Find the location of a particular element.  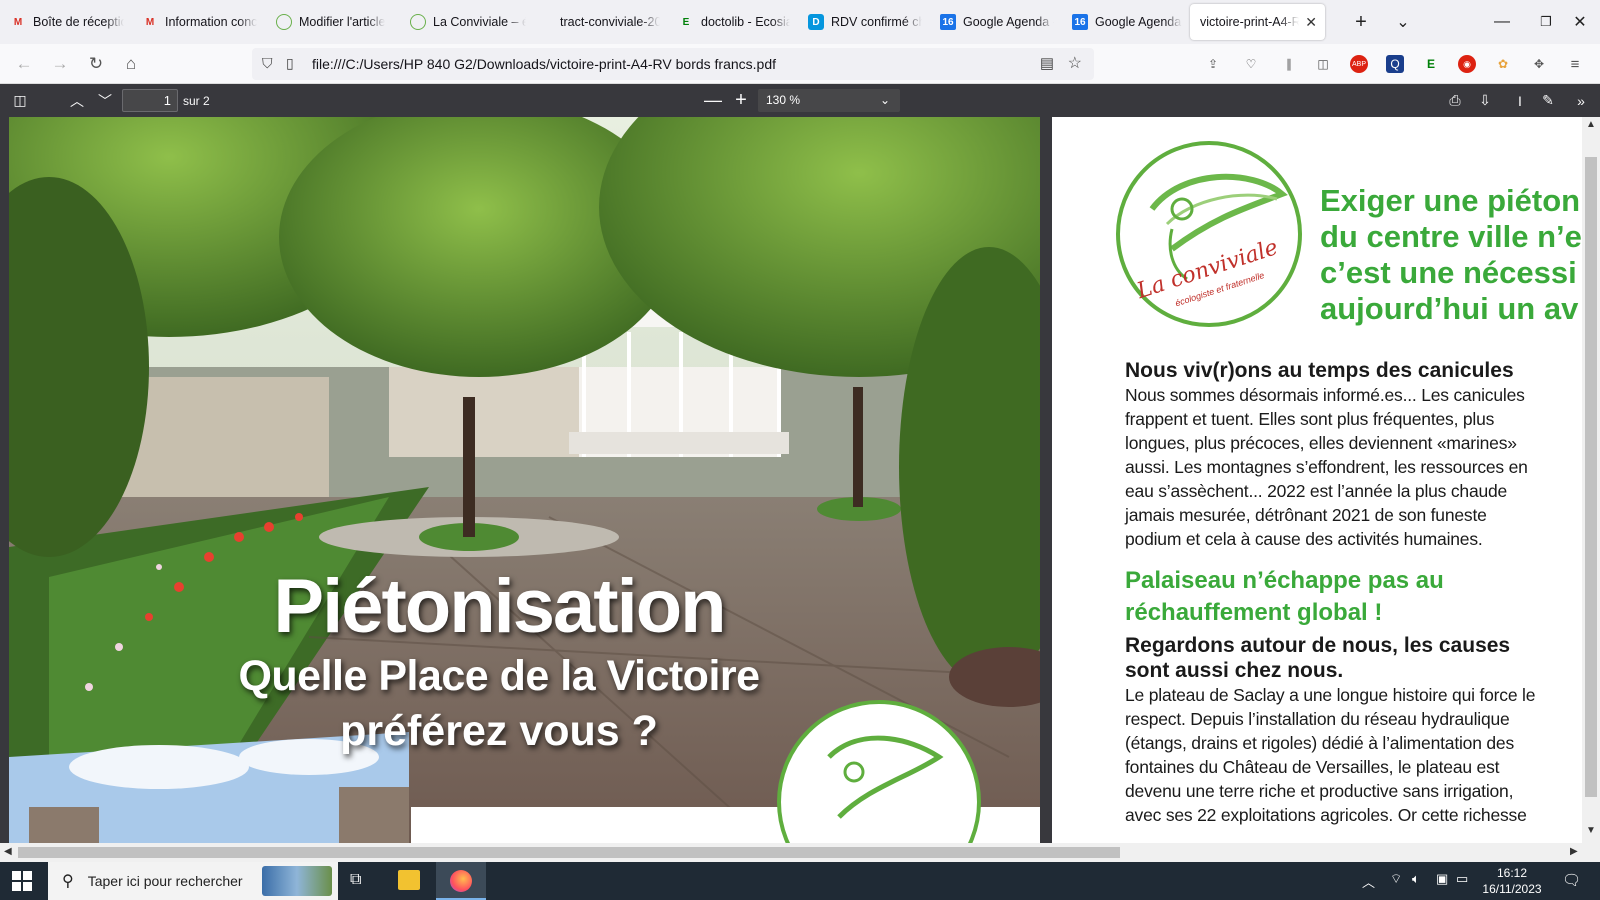

file-icon: ▯ is located at coordinates (290, 63).